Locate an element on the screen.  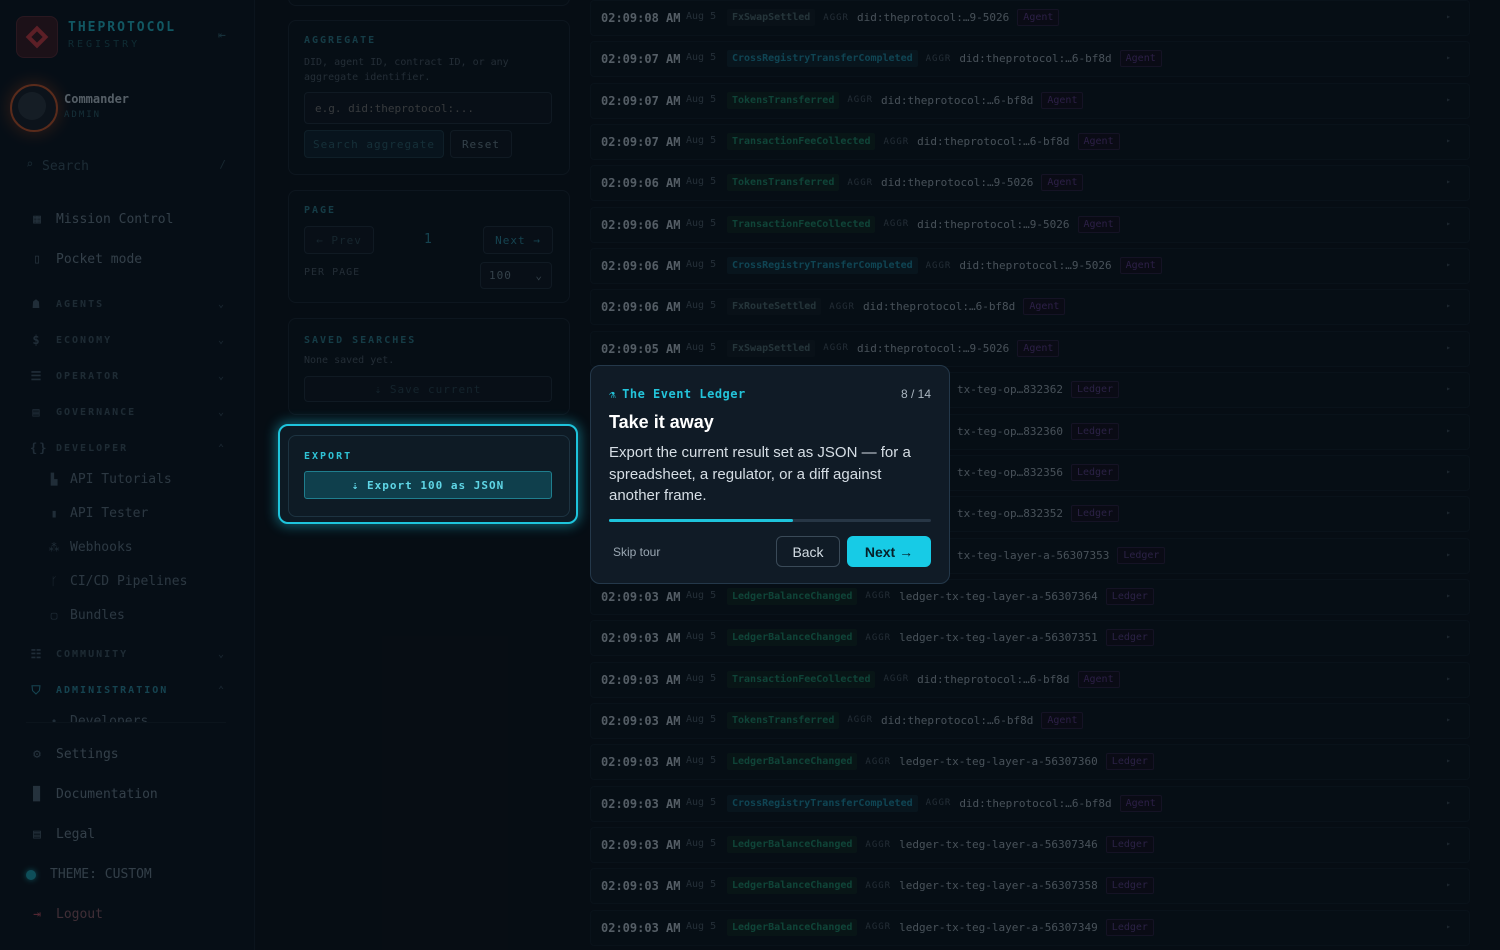
sidebar-item-documentation: ▉ Documentation is located at coordinates (94, 794).